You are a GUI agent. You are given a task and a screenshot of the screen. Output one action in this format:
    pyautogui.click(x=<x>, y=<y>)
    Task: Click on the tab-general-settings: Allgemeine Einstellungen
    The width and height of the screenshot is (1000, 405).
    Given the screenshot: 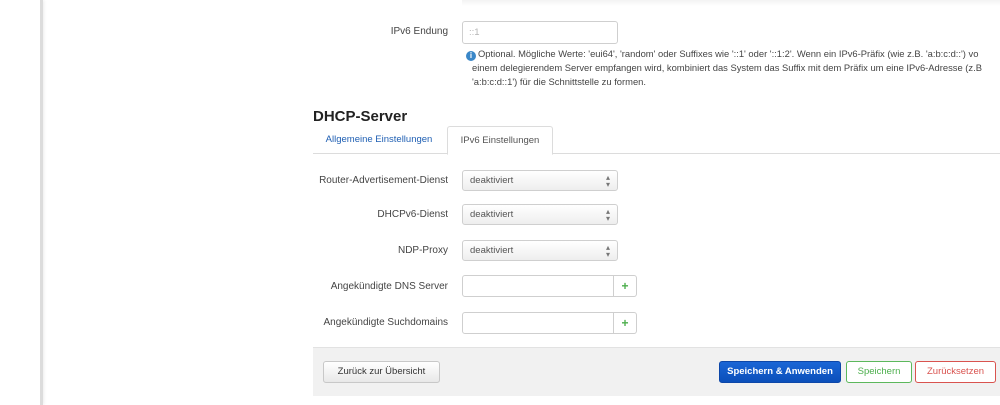 What is the action you would take?
    pyautogui.click(x=379, y=140)
    